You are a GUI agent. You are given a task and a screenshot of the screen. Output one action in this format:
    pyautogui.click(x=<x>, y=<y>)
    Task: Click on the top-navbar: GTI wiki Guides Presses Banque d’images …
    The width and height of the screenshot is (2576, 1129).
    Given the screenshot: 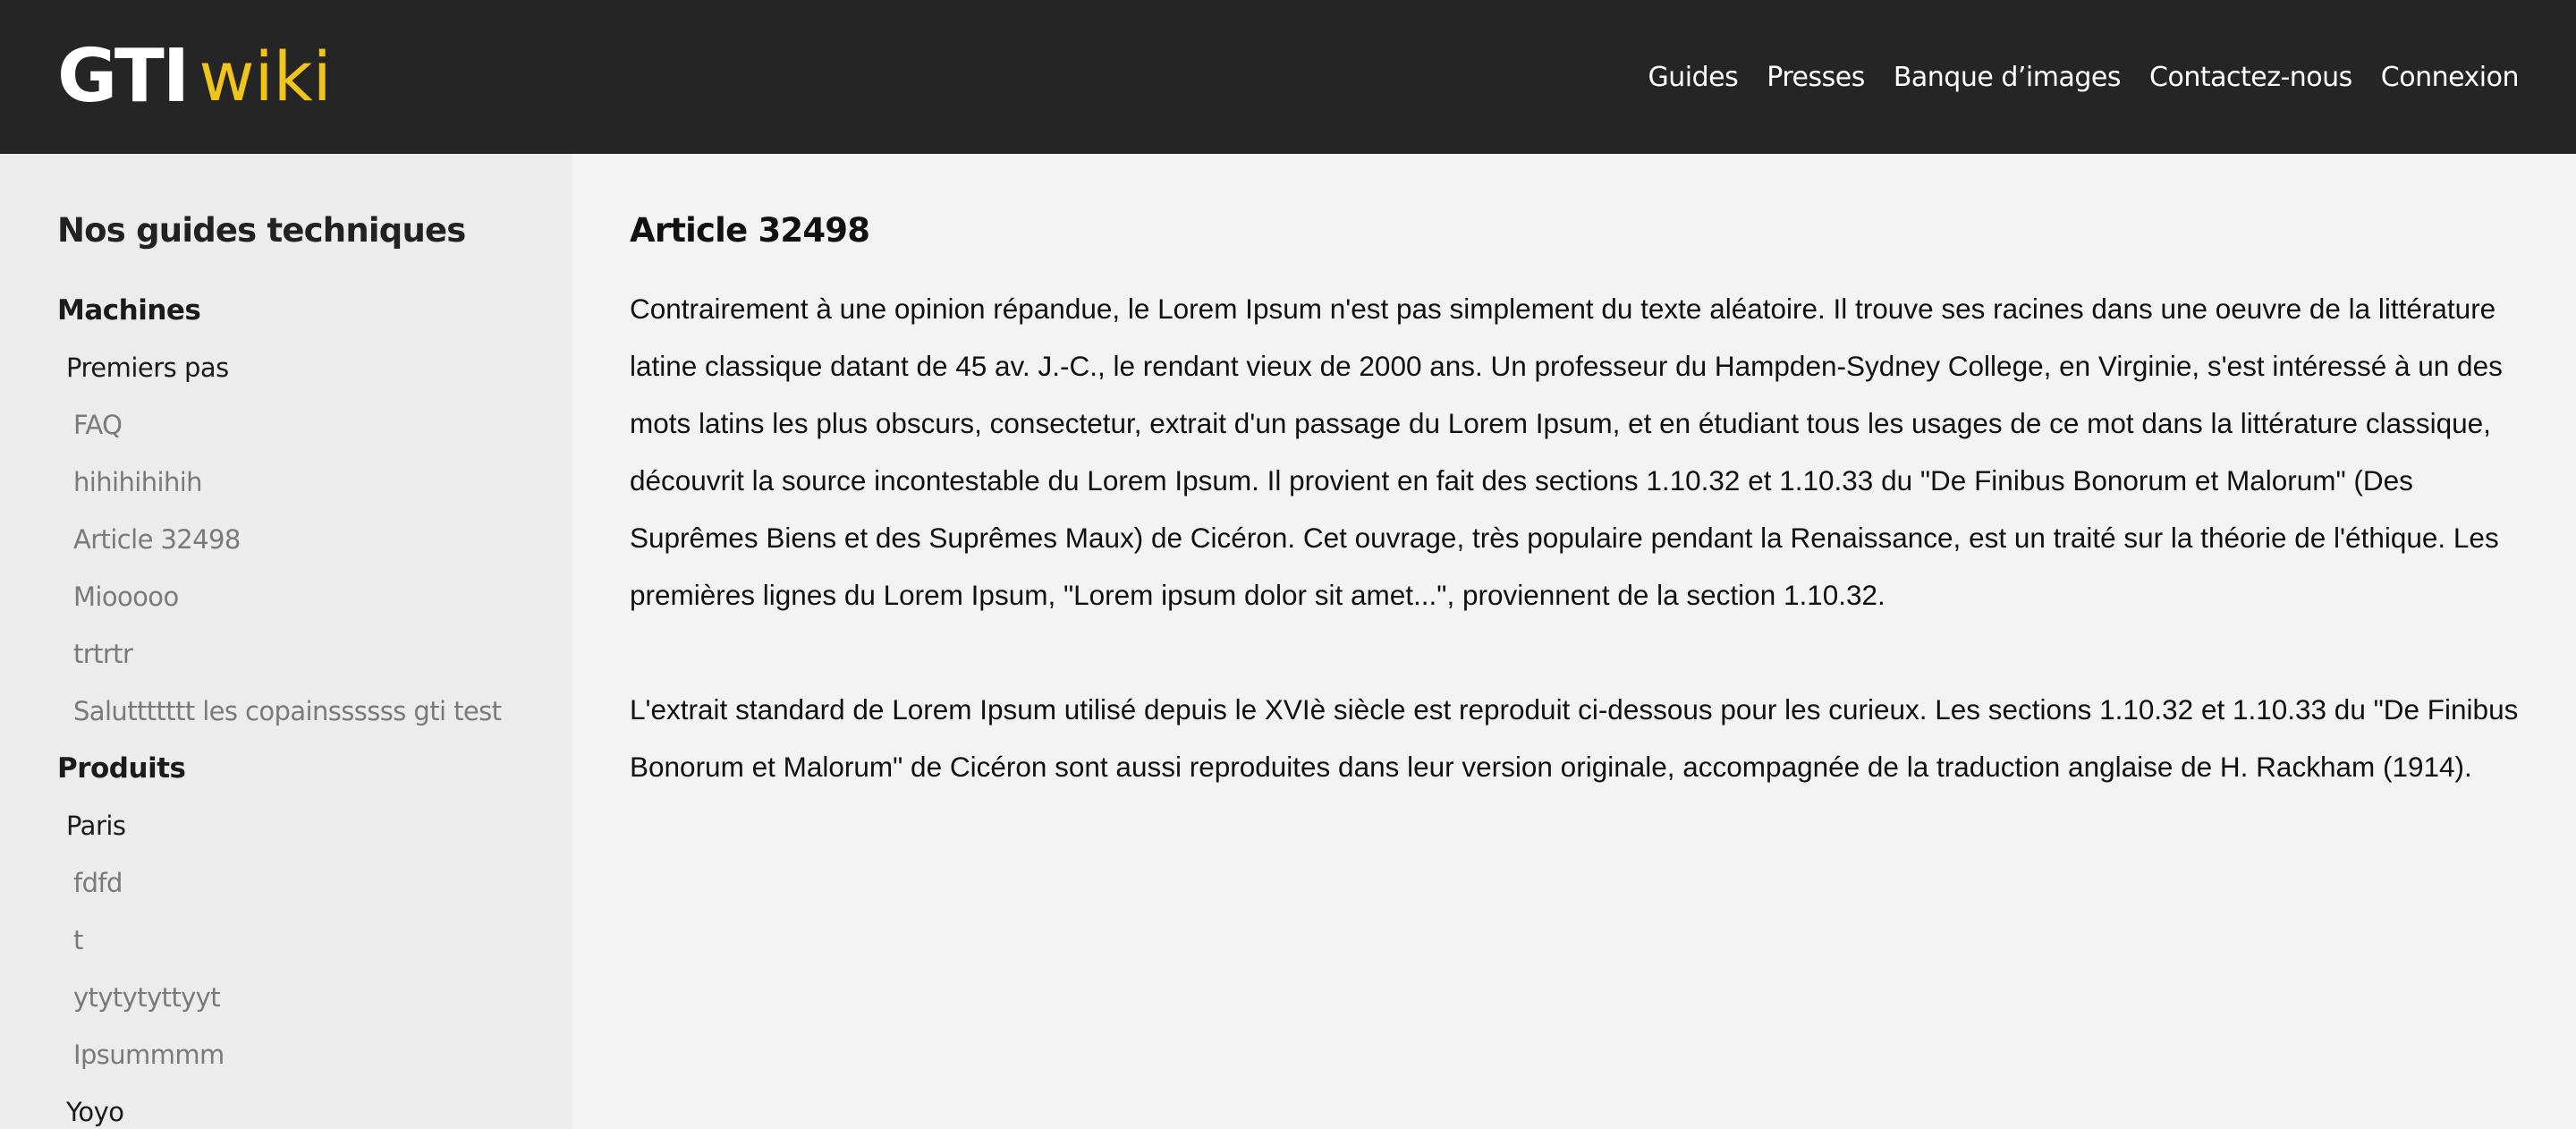 What is the action you would take?
    pyautogui.click(x=1288, y=77)
    